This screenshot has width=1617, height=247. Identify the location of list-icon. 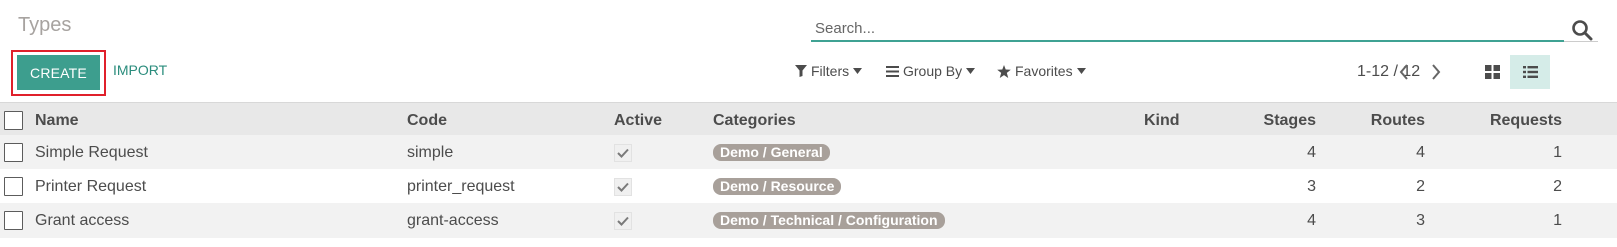
(1530, 72).